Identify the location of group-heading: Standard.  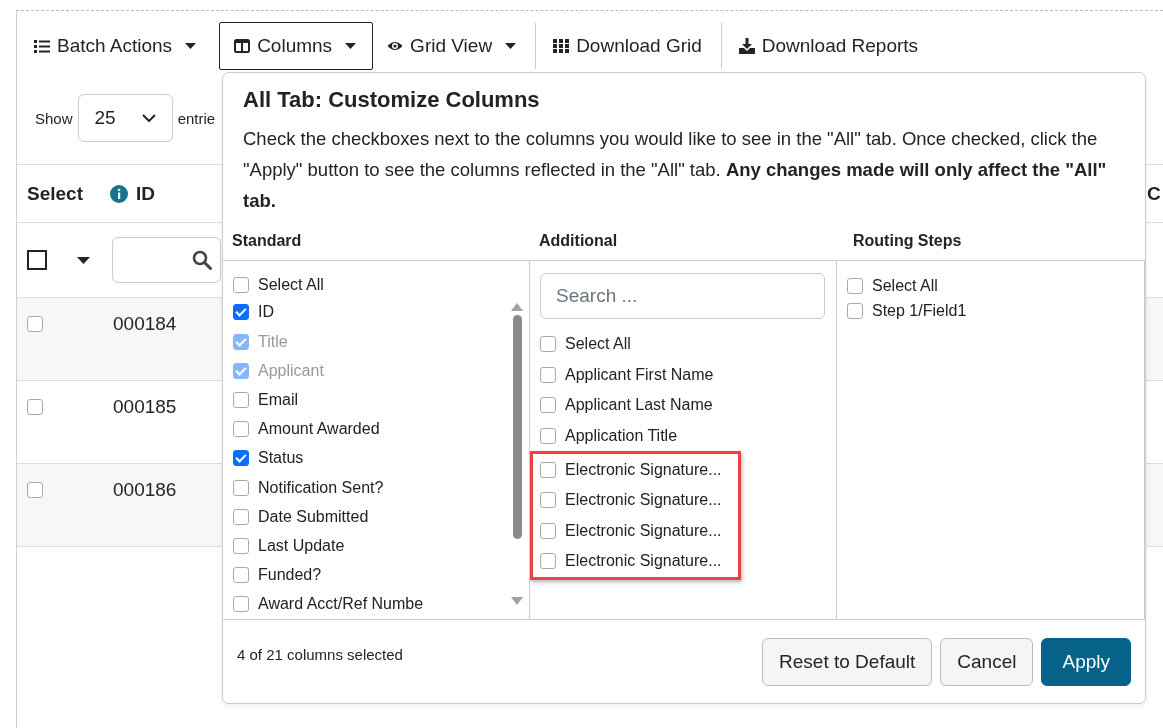
(267, 240).